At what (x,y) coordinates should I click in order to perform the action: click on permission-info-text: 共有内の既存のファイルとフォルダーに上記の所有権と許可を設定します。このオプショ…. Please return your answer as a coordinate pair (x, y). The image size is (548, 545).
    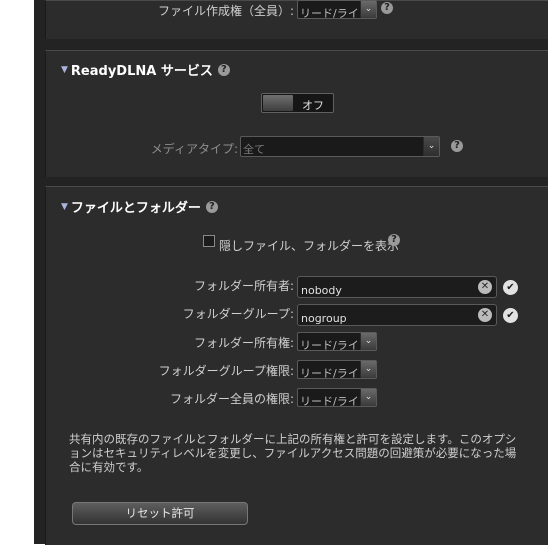
    Looking at the image, I should click on (293, 453).